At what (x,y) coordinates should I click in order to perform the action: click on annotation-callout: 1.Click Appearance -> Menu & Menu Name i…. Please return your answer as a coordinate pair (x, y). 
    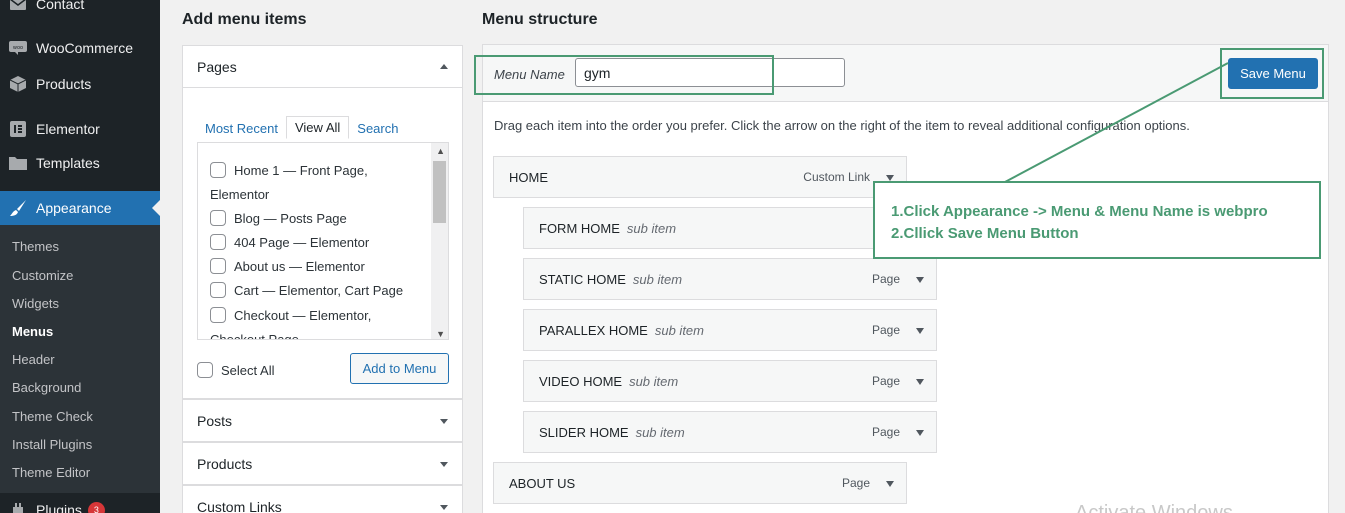
    Looking at the image, I should click on (1097, 220).